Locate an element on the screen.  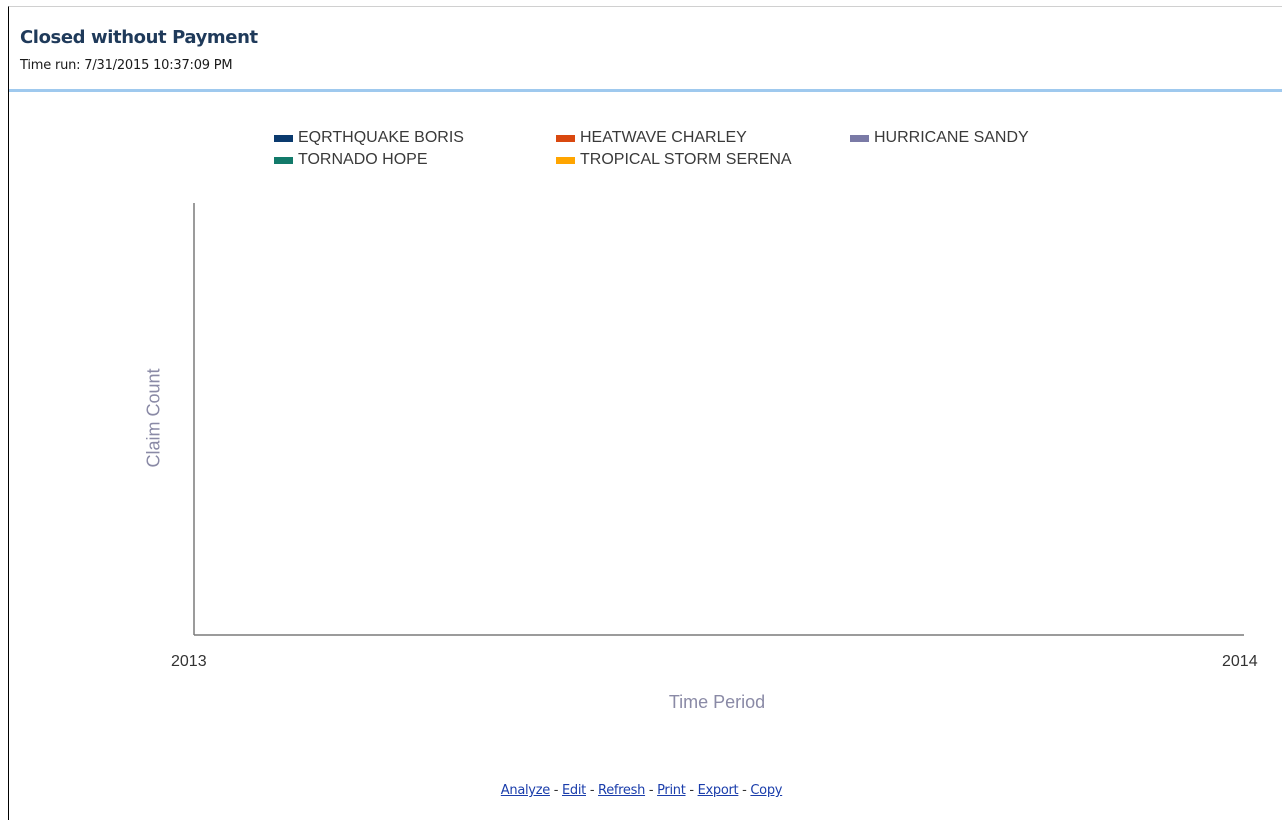
analyze-link: Analyze is located at coordinates (525, 790).